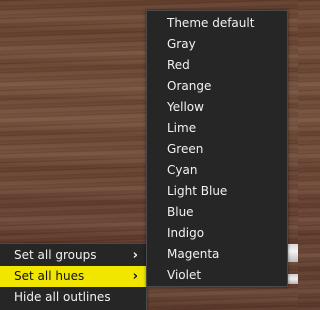 The width and height of the screenshot is (320, 310). Describe the element at coordinates (217, 65) in the screenshot. I see `hue-option-red: Red` at that location.